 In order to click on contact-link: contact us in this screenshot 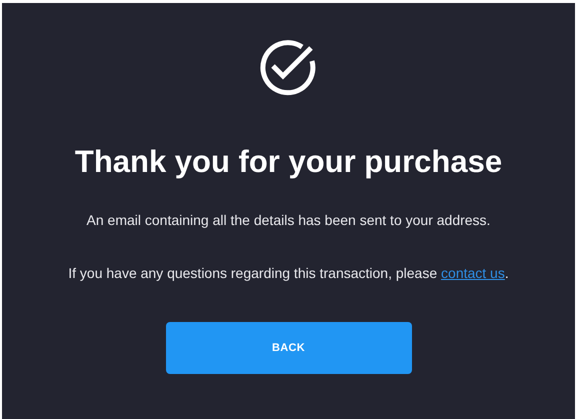, I will do `click(473, 272)`.